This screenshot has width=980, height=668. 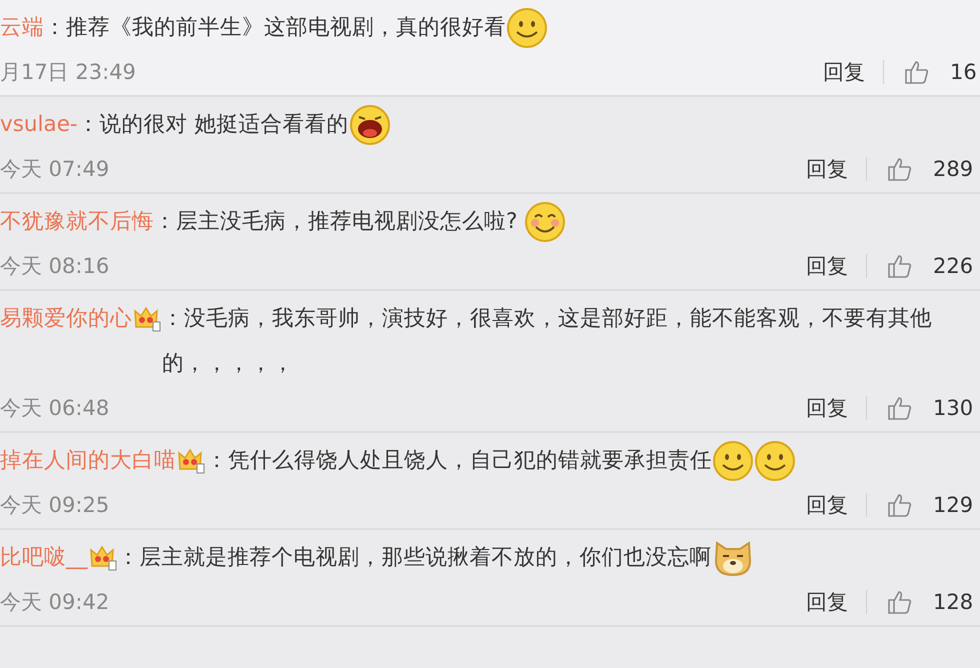 What do you see at coordinates (953, 169) in the screenshot?
I see `like-count: 289` at bounding box center [953, 169].